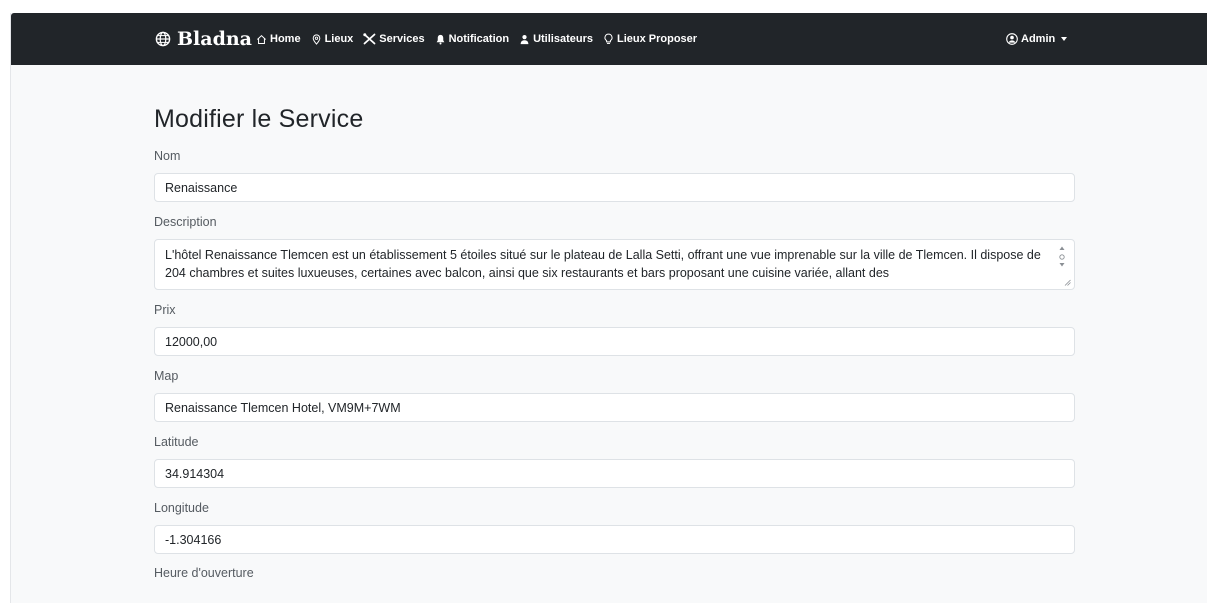 The height and width of the screenshot is (603, 1207). I want to click on user-circle-icon, so click(1012, 39).